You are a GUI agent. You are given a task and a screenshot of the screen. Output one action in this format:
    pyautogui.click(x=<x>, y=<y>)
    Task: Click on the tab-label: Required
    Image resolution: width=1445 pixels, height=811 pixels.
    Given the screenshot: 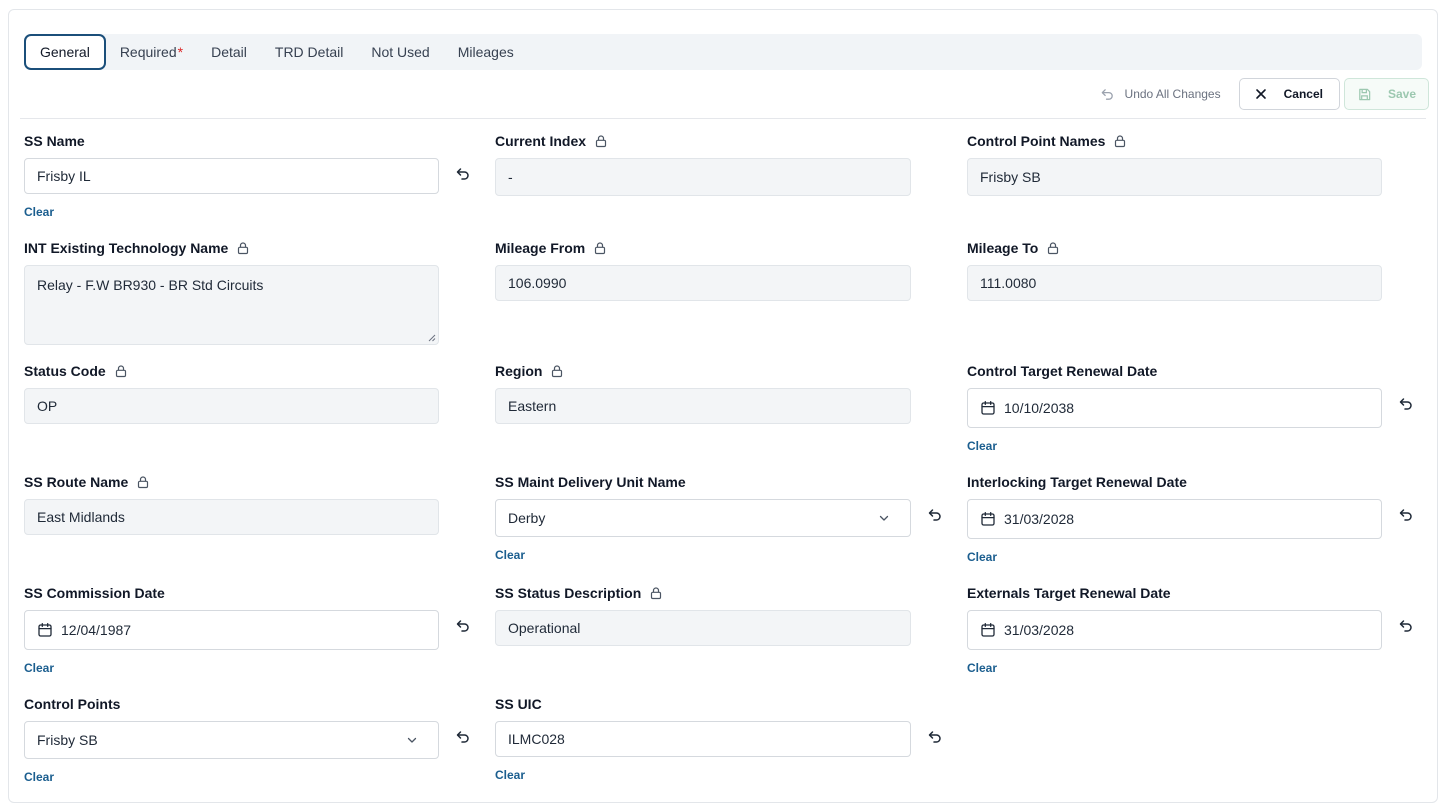 What is the action you would take?
    pyautogui.click(x=148, y=52)
    